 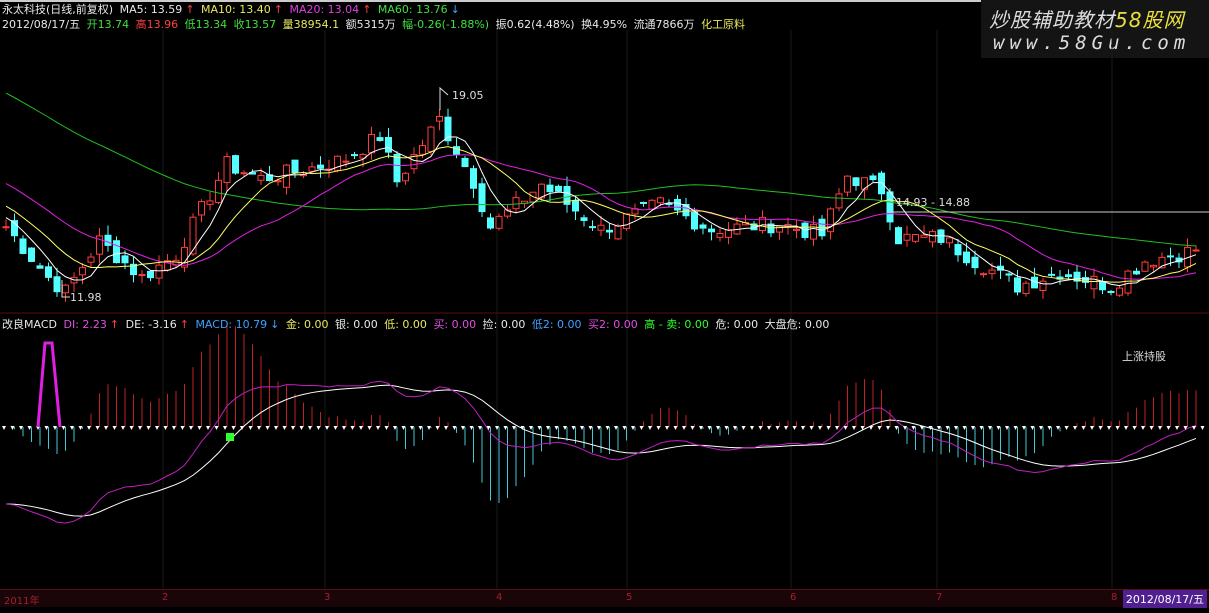 I want to click on axis-tick: 3, so click(x=327, y=597).